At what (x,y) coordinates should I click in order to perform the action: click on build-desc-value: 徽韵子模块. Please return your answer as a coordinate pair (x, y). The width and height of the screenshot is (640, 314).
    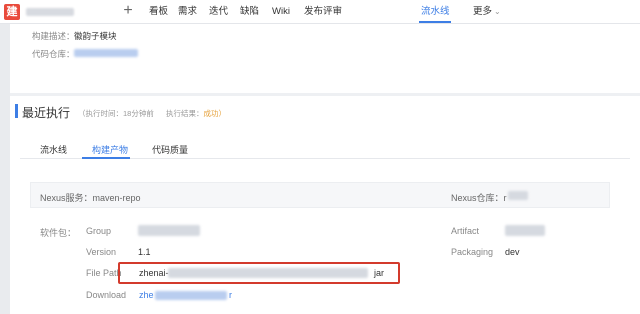
    Looking at the image, I should click on (95, 36).